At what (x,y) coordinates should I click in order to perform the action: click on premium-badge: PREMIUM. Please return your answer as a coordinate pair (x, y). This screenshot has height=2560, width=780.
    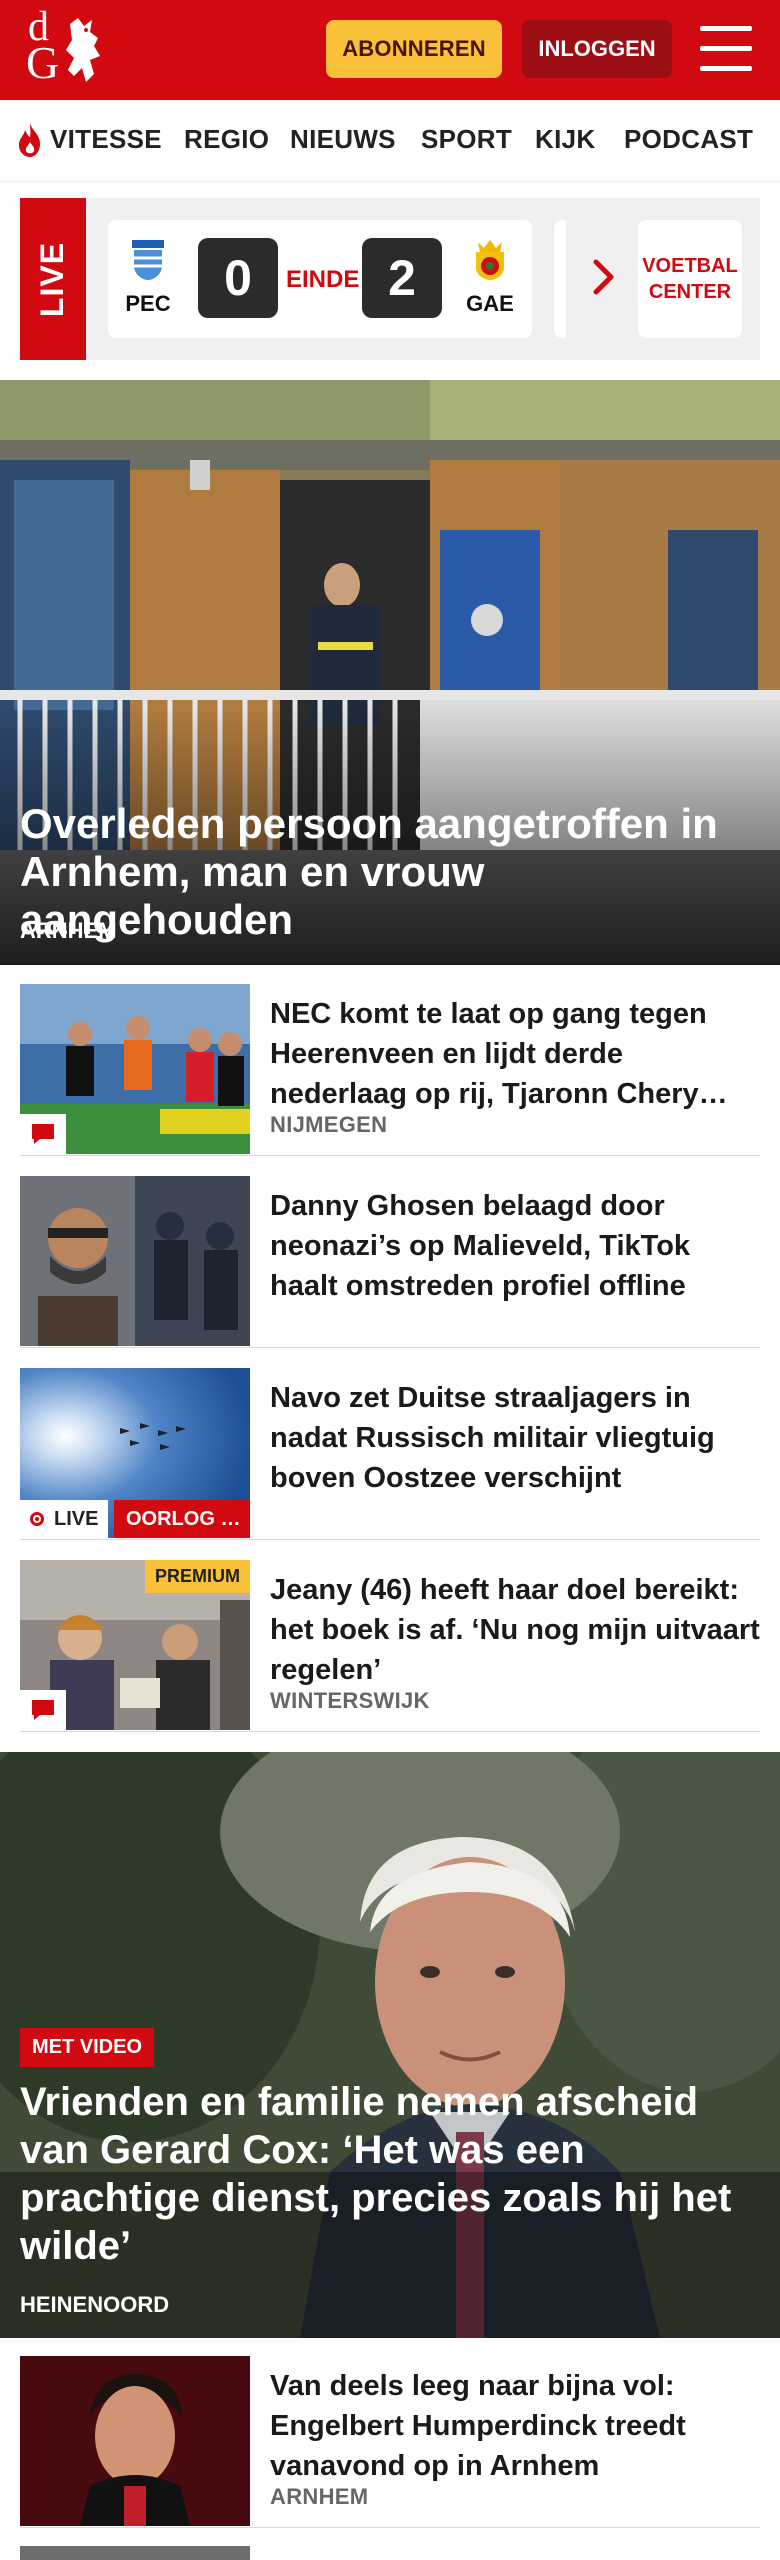
    Looking at the image, I should click on (197, 1576).